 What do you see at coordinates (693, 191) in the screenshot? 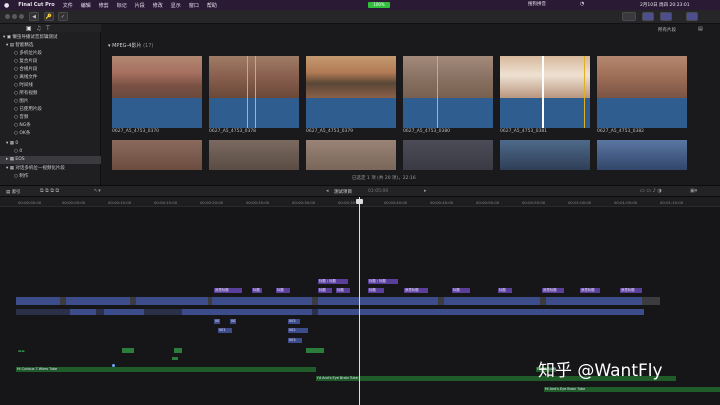
I see `timeline-zoom-icon: ▣▾` at bounding box center [693, 191].